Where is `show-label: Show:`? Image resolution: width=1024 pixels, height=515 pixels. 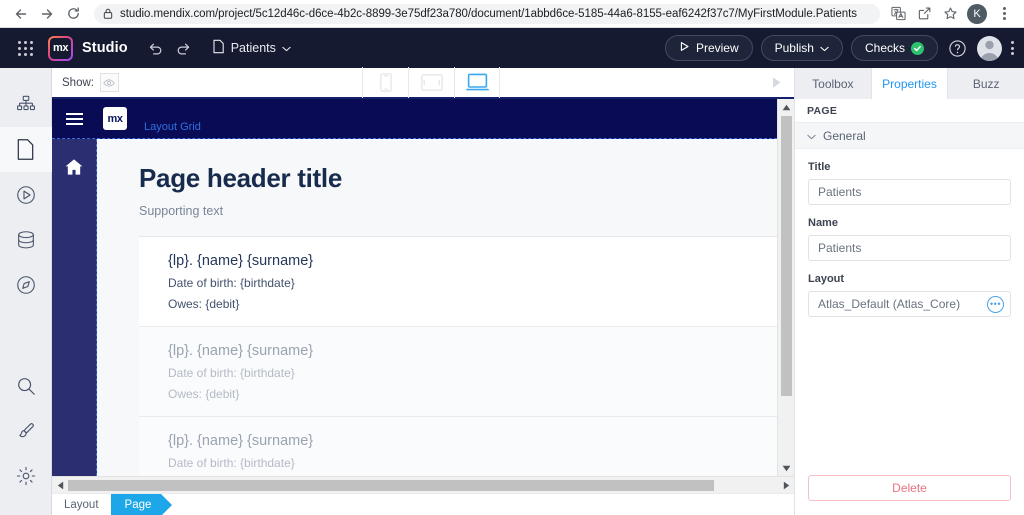 show-label: Show: is located at coordinates (78, 82).